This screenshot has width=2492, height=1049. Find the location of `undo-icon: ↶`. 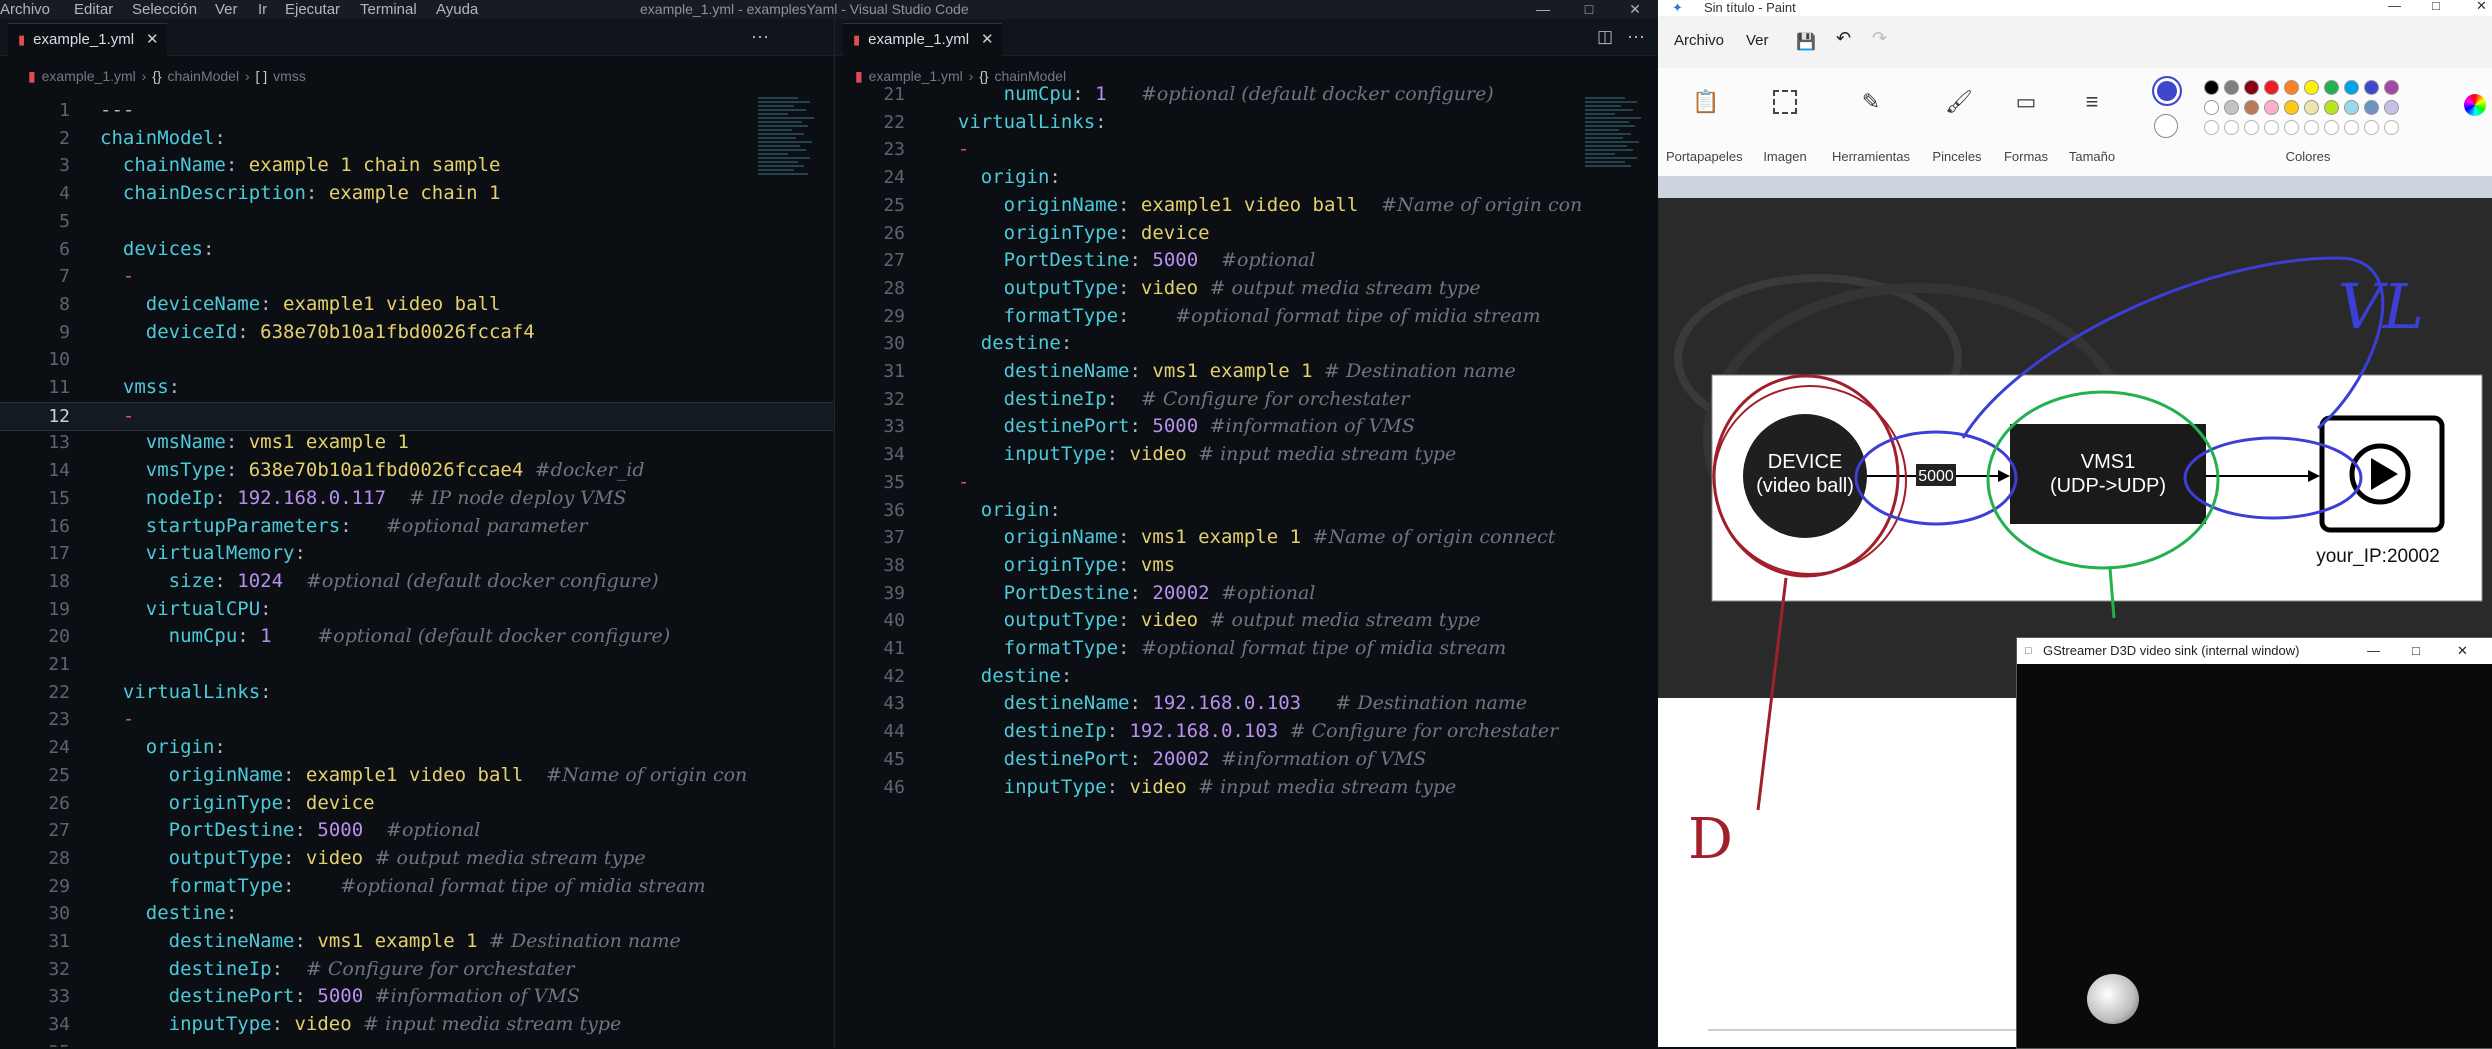

undo-icon: ↶ is located at coordinates (1843, 38).